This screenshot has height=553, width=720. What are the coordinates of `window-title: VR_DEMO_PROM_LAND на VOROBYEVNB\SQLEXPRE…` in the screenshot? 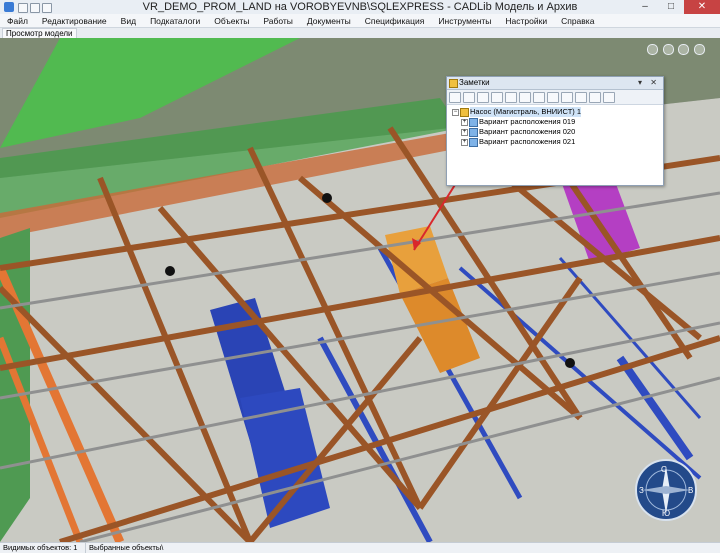 It's located at (360, 7).